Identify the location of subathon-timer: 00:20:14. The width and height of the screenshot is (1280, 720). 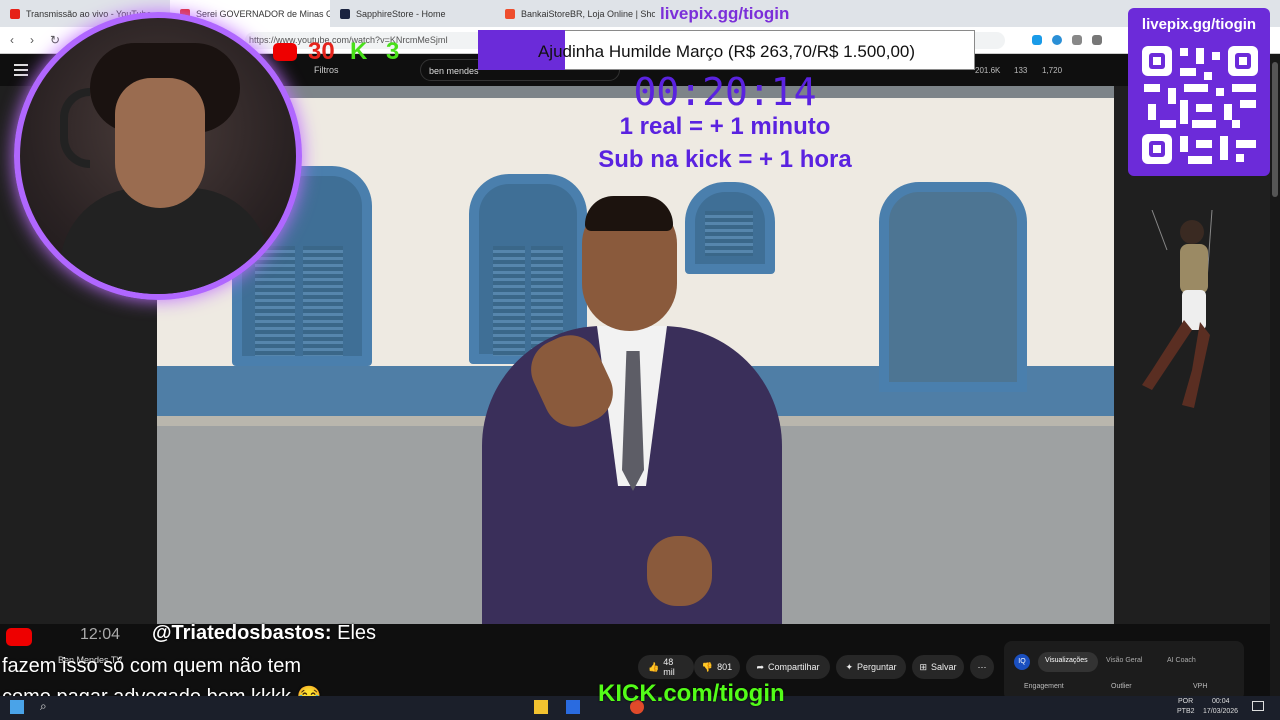
(725, 92).